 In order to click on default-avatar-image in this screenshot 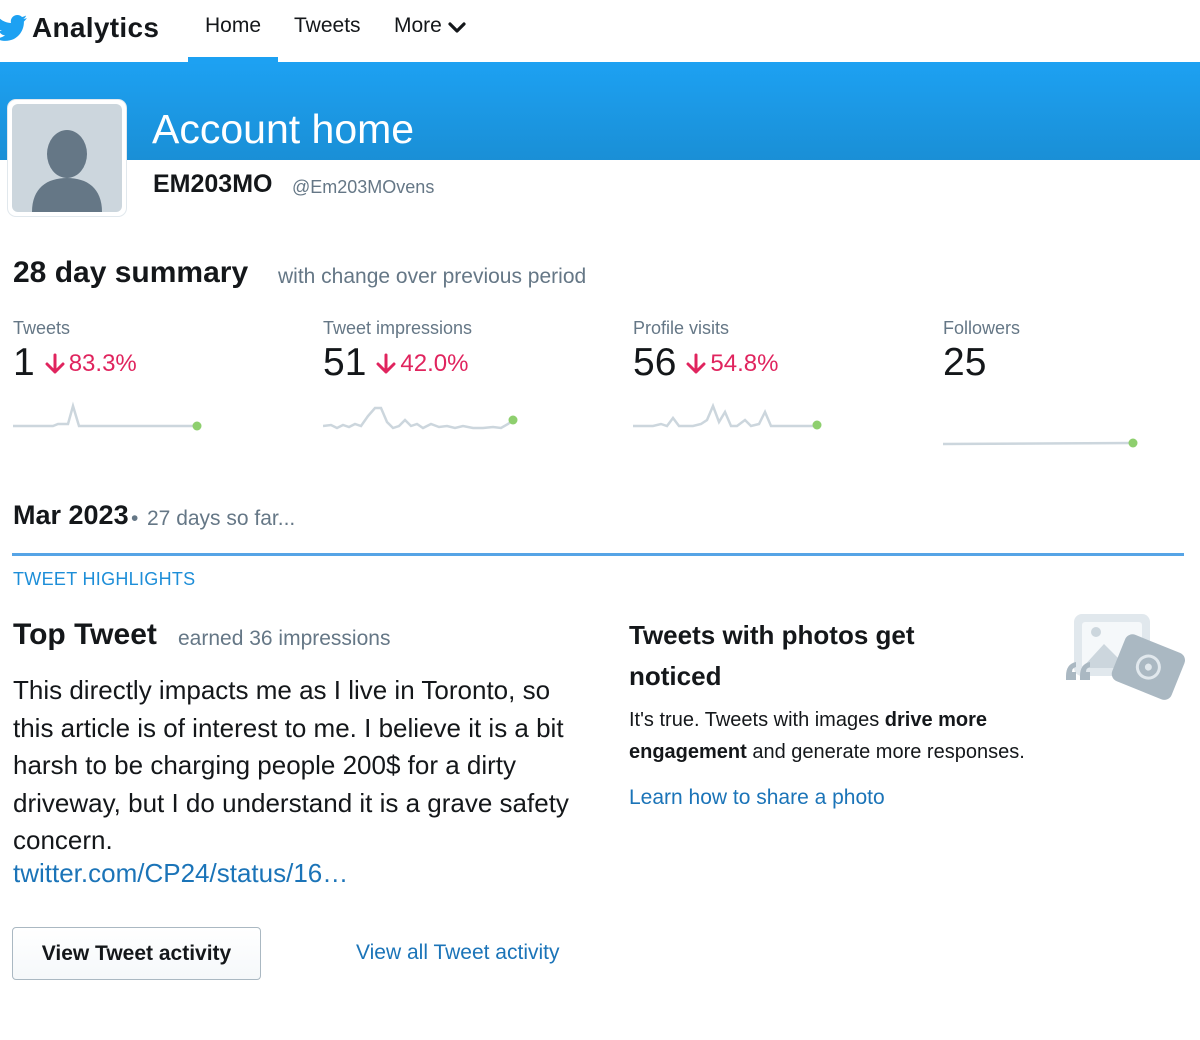, I will do `click(67, 158)`.